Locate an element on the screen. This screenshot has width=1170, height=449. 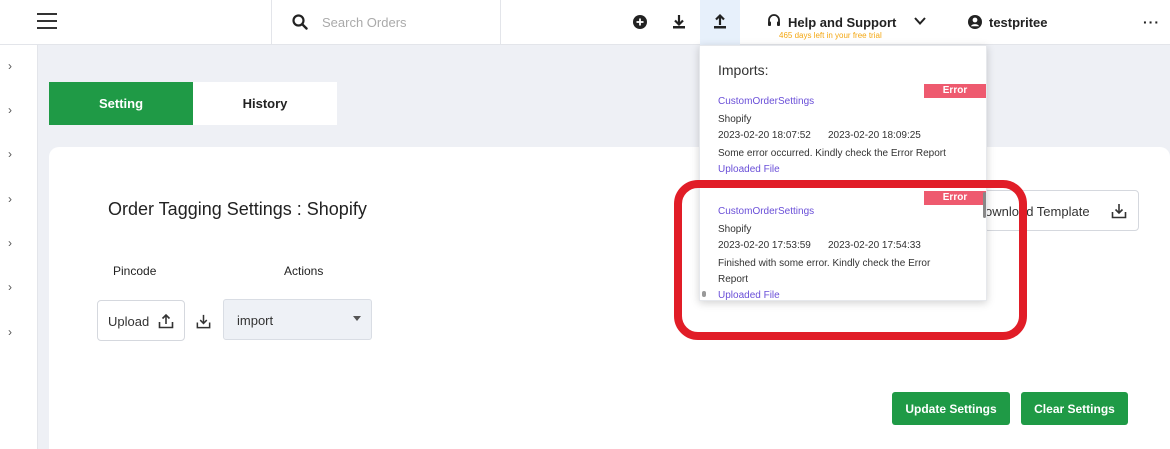
tab-setting: Setting is located at coordinates (121, 103).